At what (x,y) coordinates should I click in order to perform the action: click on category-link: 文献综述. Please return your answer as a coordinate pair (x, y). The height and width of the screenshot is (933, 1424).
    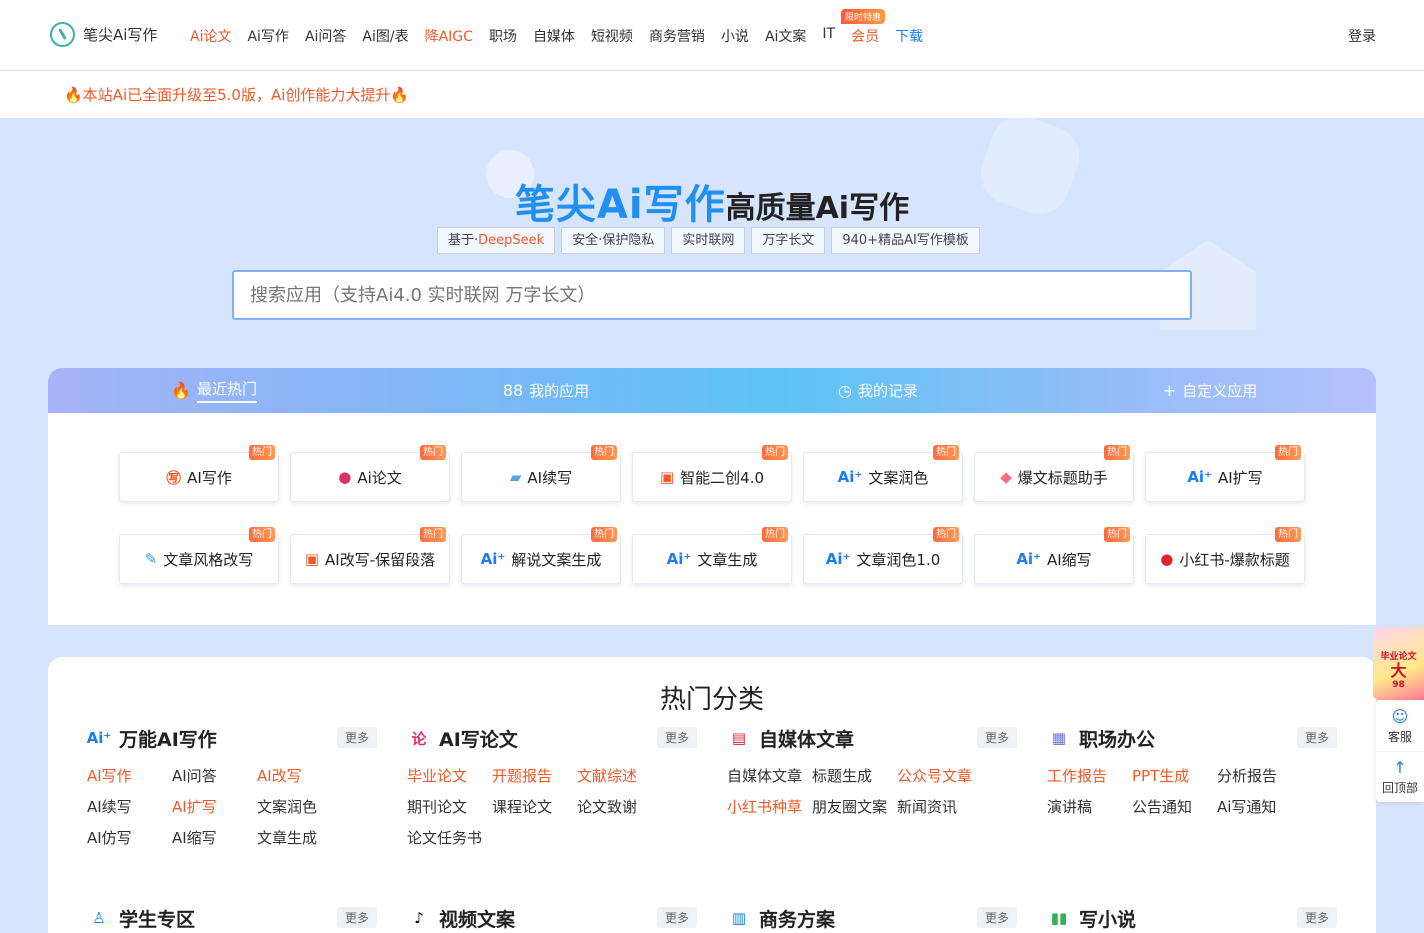
    Looking at the image, I should click on (619, 775).